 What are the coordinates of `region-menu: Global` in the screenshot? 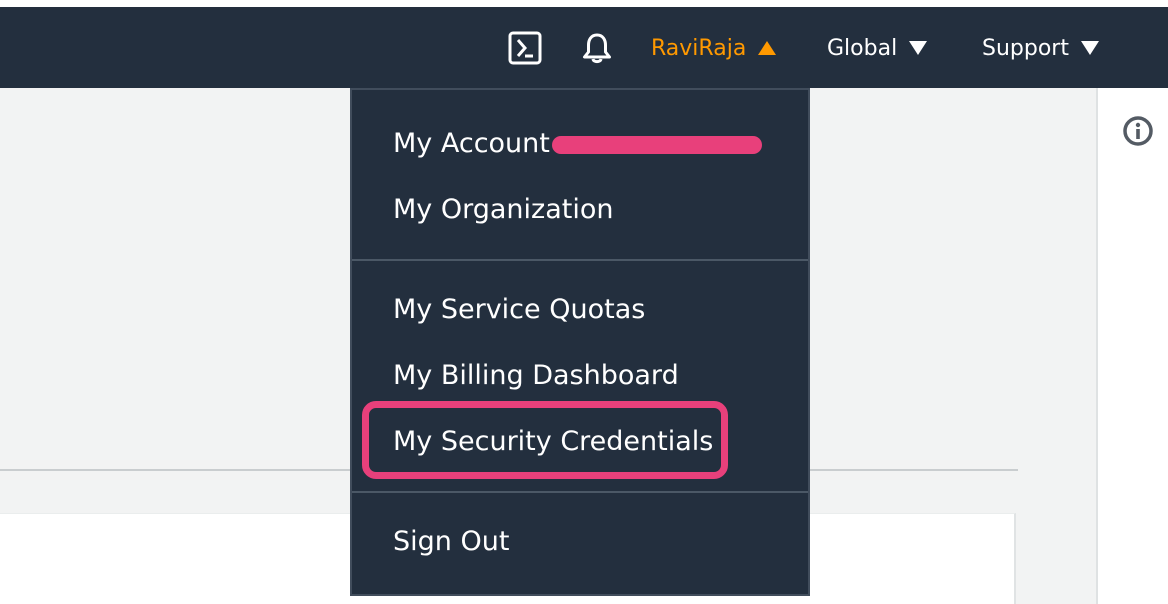 It's located at (877, 48).